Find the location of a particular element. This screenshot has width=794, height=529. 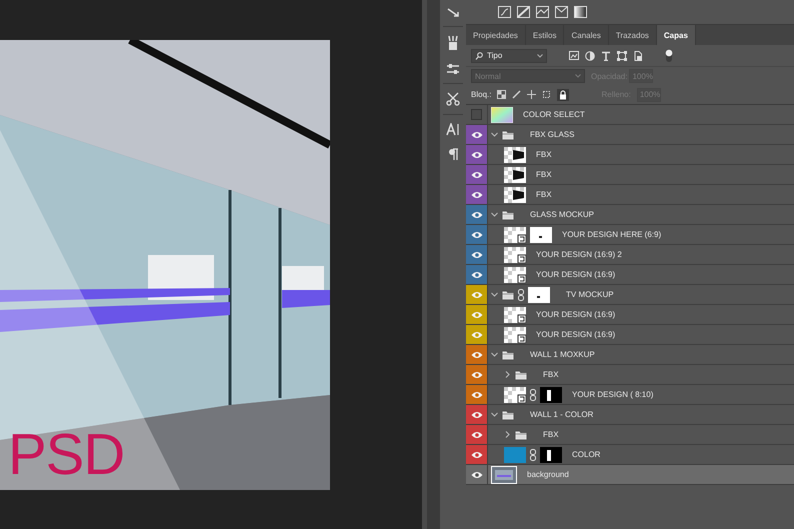

character-icon is located at coordinates (453, 129).